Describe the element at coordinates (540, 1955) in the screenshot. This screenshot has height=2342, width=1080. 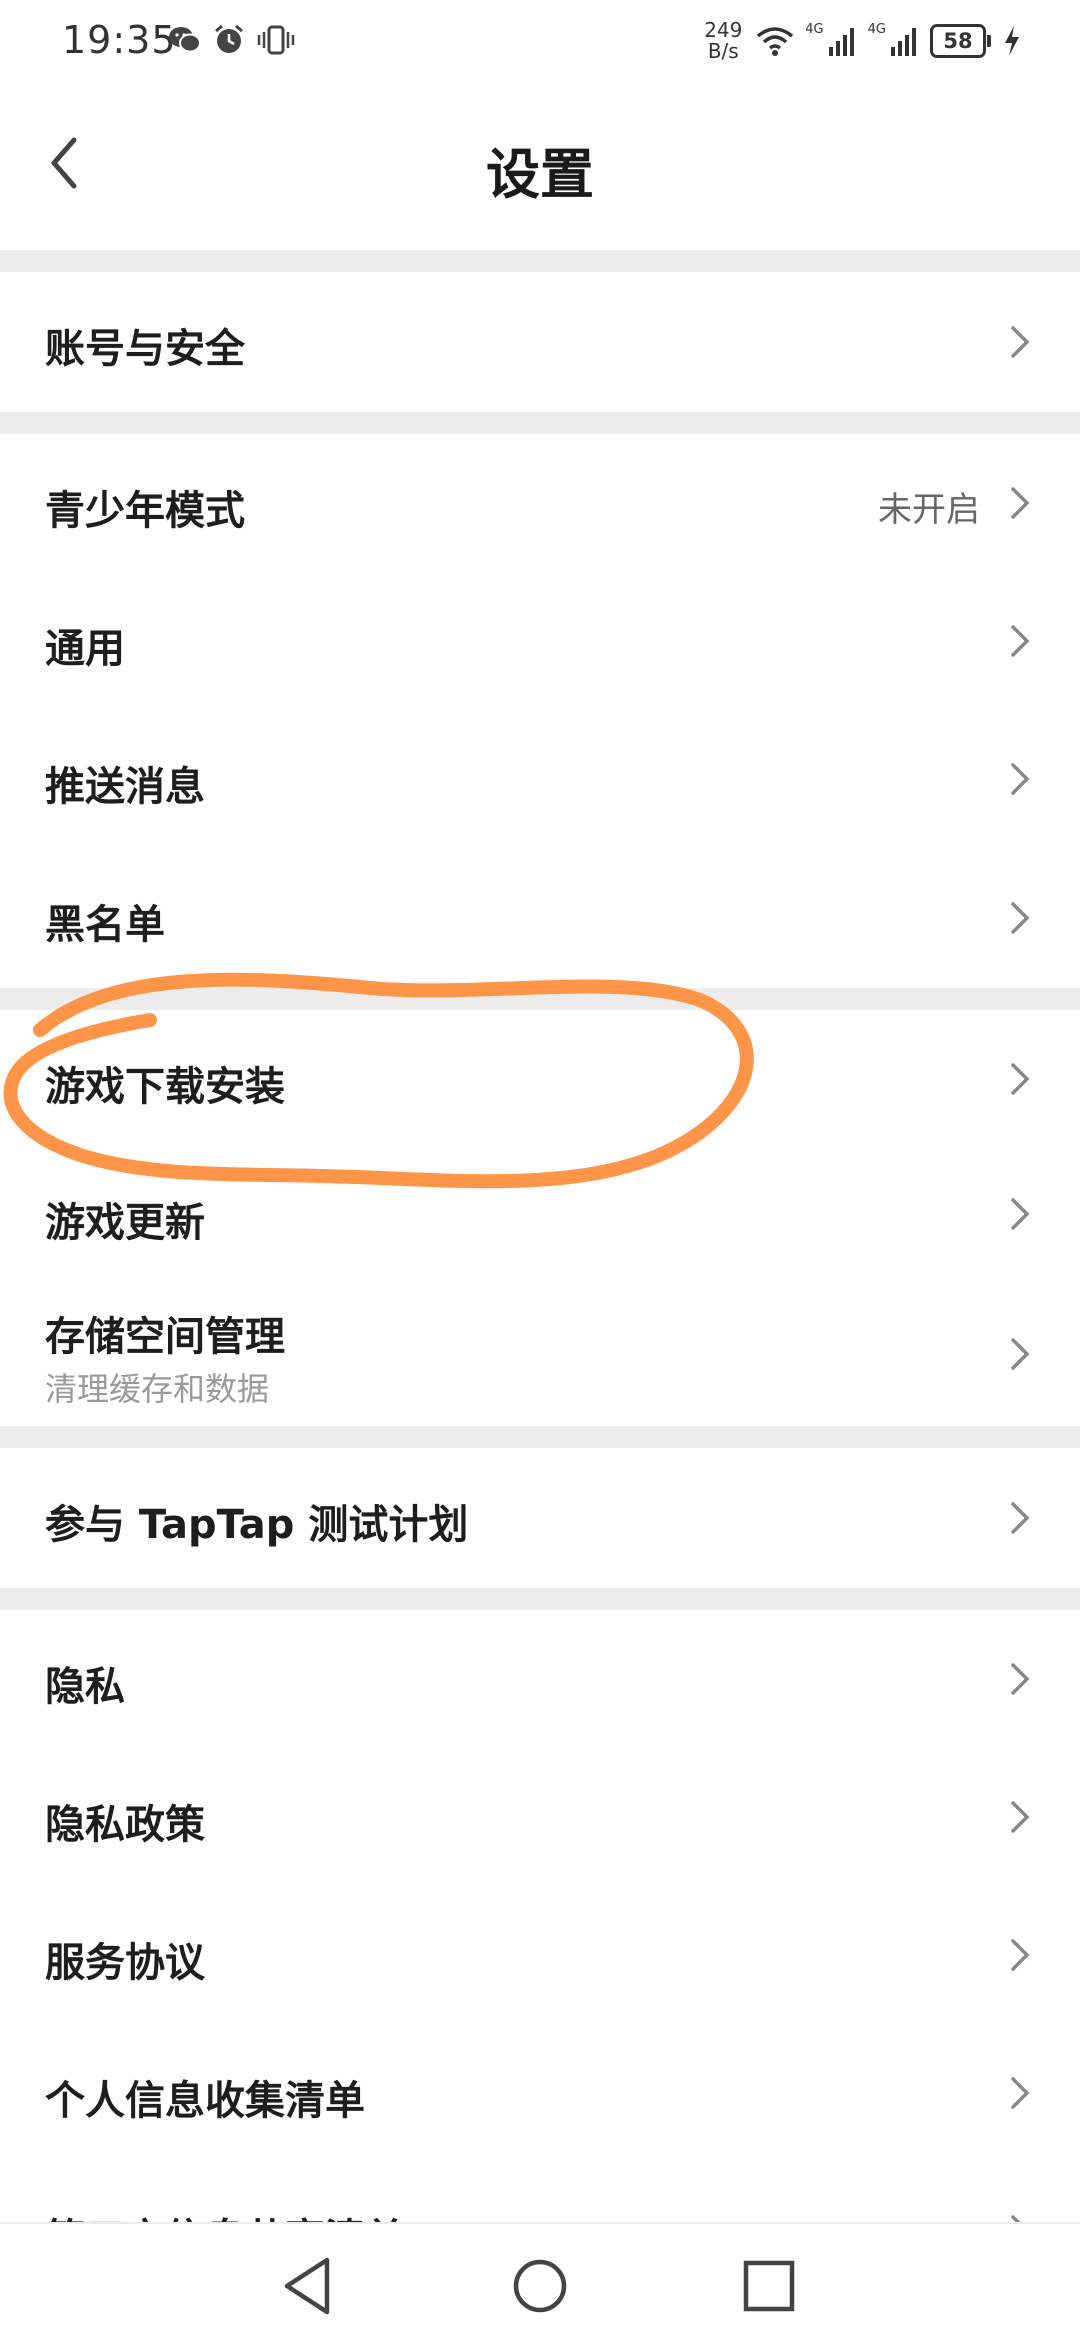
I see `settings-row-service-agreement: 服务协议` at that location.